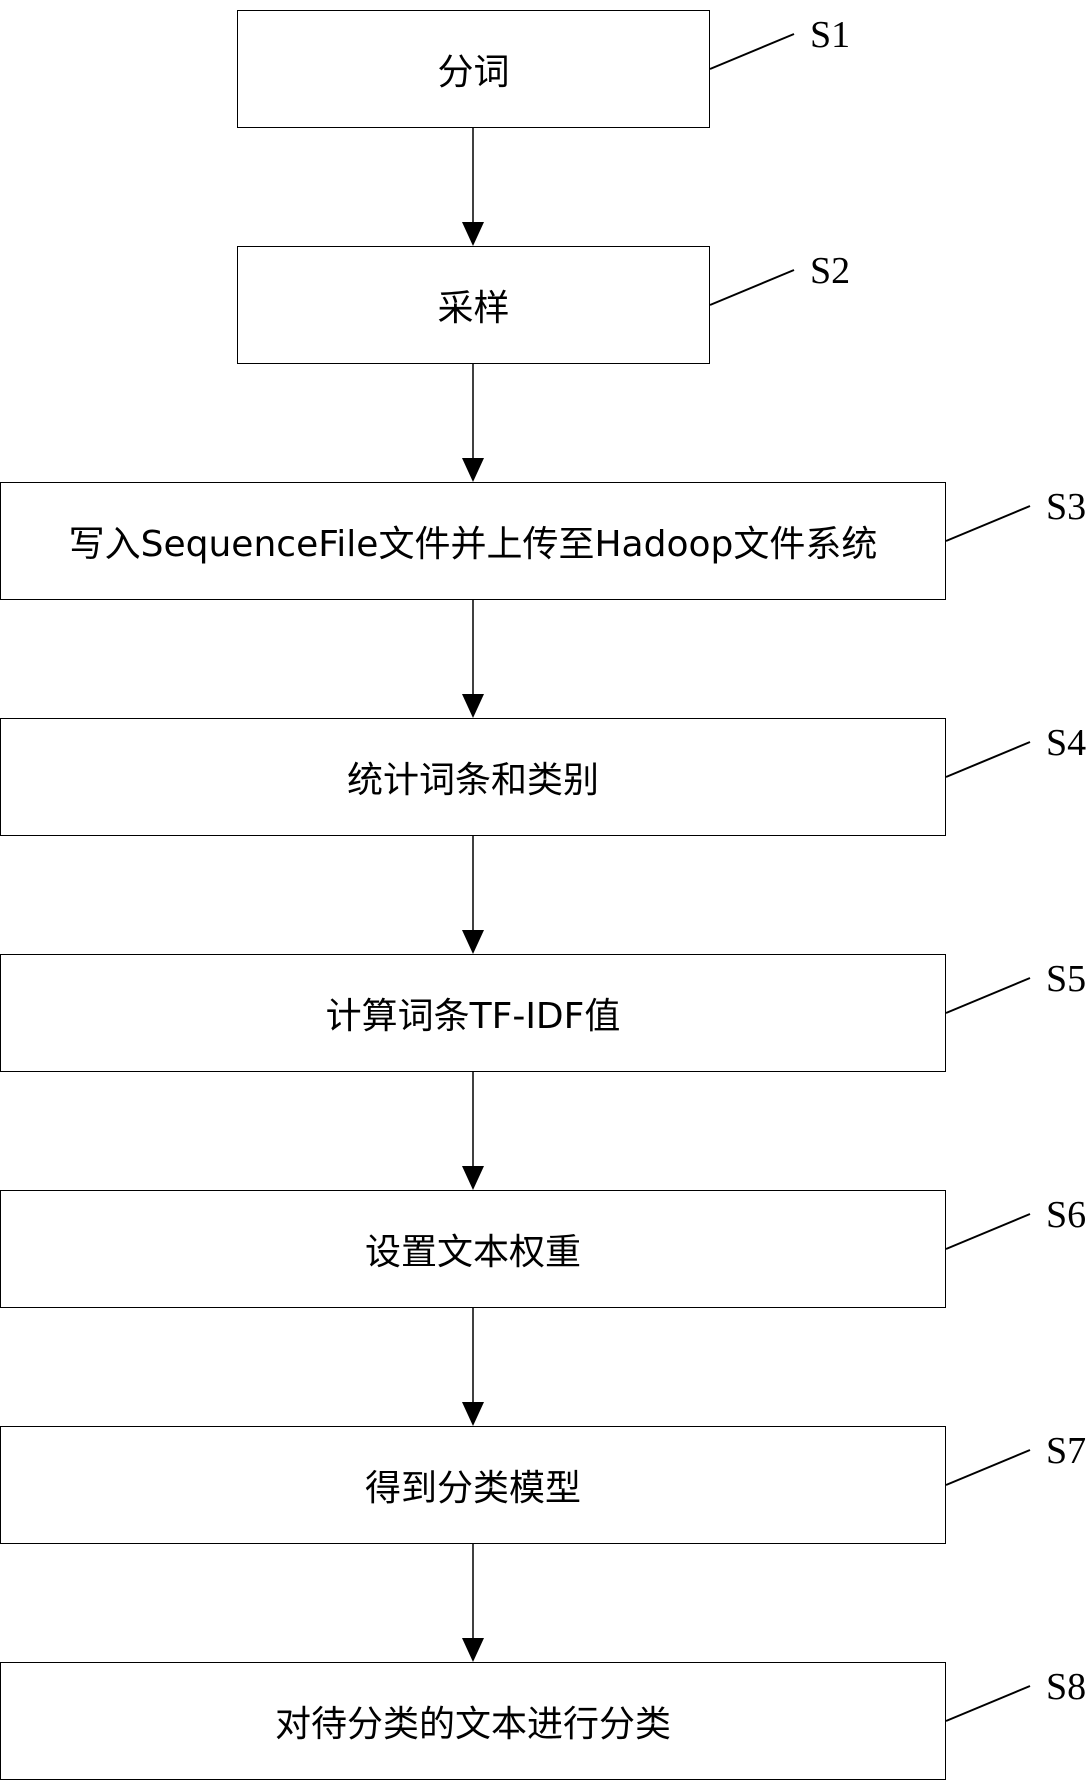 The image size is (1088, 1784). I want to click on leader-line-s7, so click(988, 1467).